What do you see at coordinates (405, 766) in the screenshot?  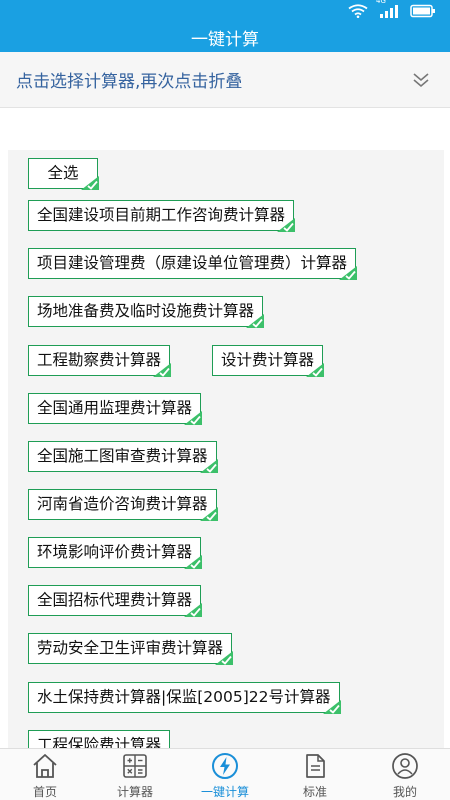 I see `user-icon` at bounding box center [405, 766].